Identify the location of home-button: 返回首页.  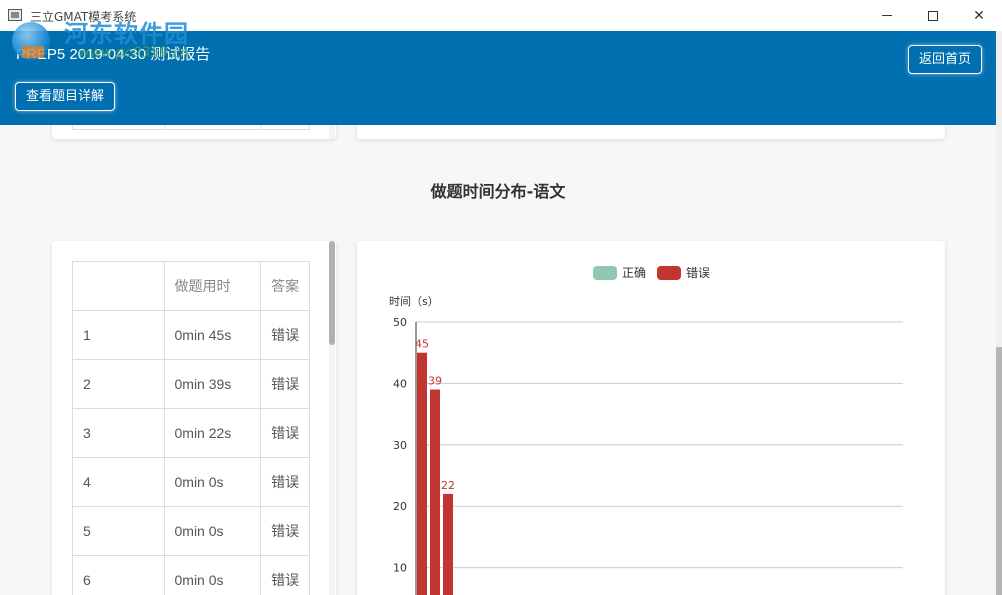
(945, 59).